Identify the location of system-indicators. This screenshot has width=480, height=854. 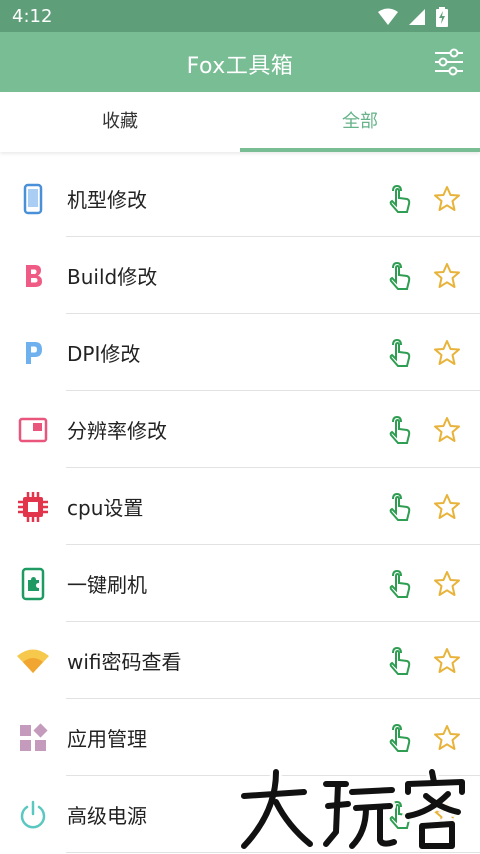
(413, 17).